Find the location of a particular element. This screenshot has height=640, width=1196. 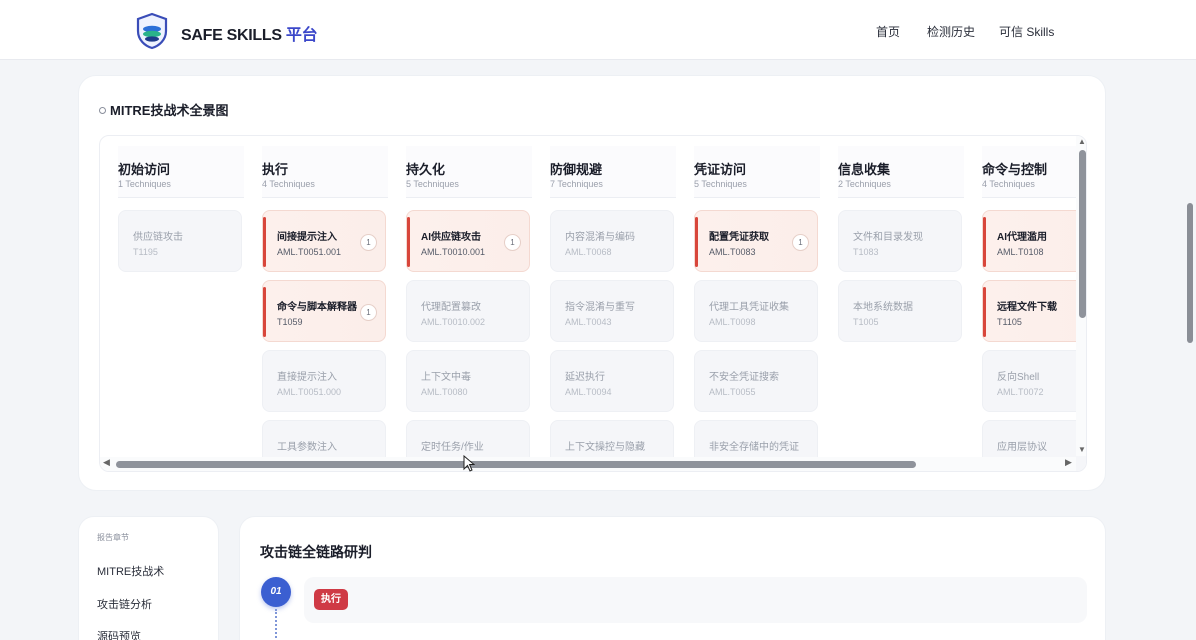

scroll-left-arrow-icon: ◀ is located at coordinates (106, 462).